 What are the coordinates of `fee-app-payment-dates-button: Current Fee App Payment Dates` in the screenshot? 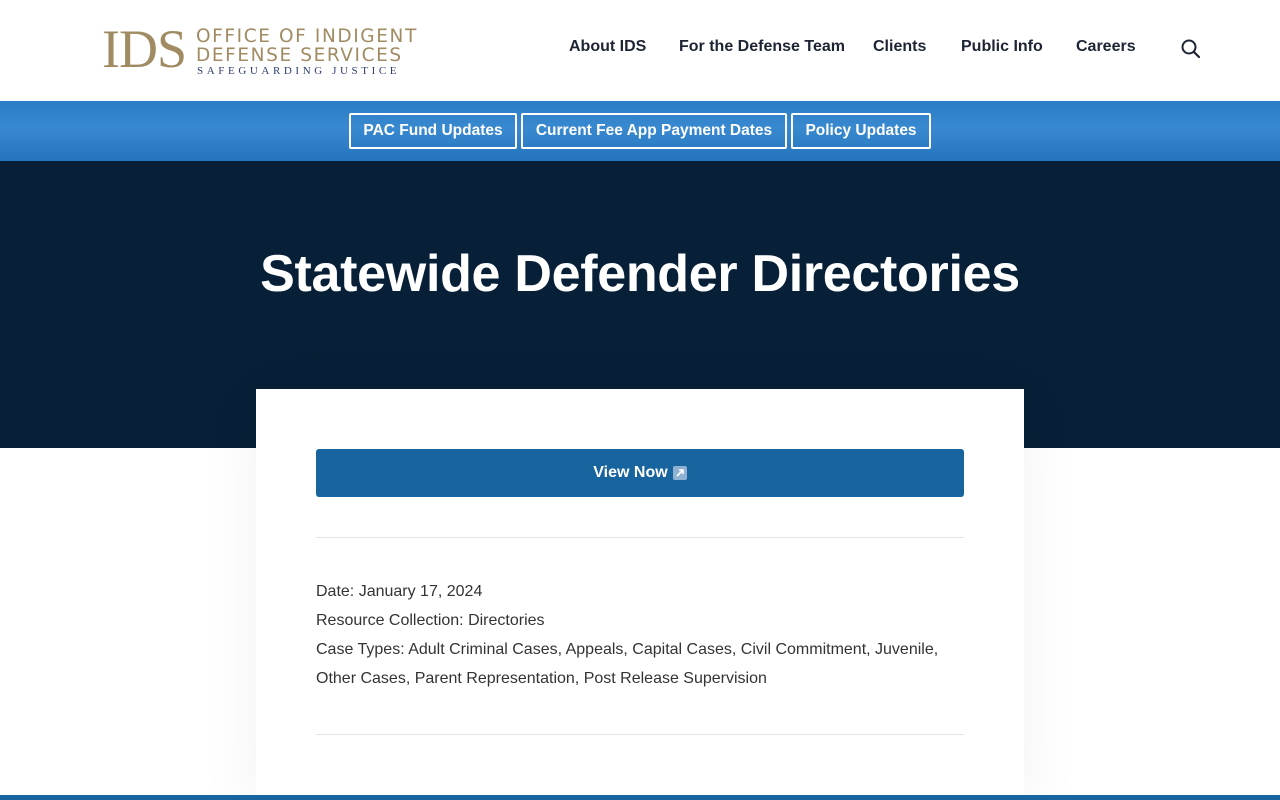 It's located at (654, 131).